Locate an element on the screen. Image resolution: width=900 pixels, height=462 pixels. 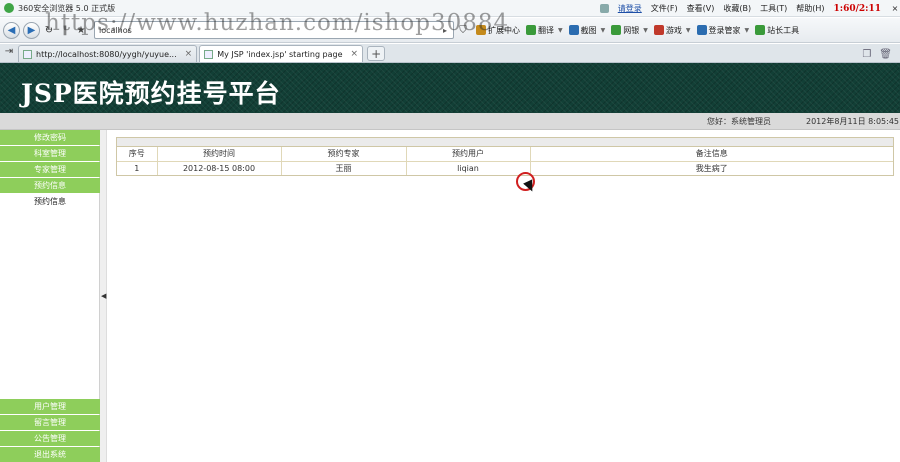
toolbar-webmaster-tools: 站长工具 is located at coordinates (777, 30).